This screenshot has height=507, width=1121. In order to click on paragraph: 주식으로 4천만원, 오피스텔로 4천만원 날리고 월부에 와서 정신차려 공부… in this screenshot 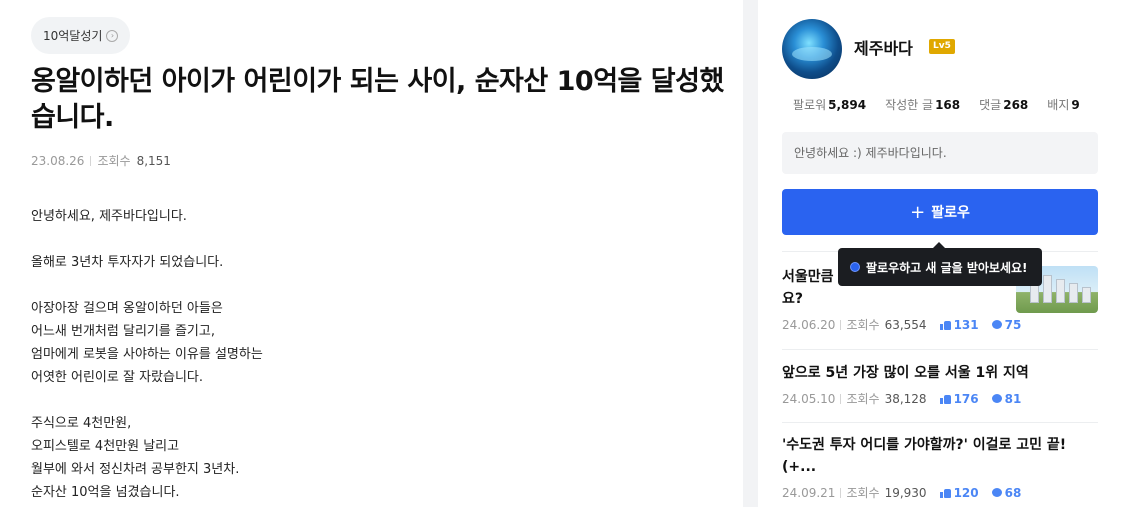, I will do `click(147, 458)`.